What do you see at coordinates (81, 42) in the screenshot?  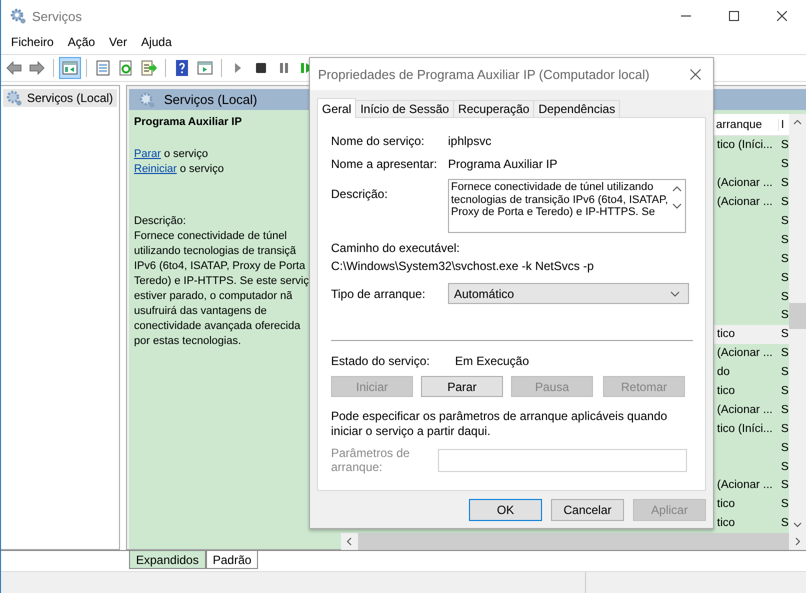 I see `menu-item: Ação` at bounding box center [81, 42].